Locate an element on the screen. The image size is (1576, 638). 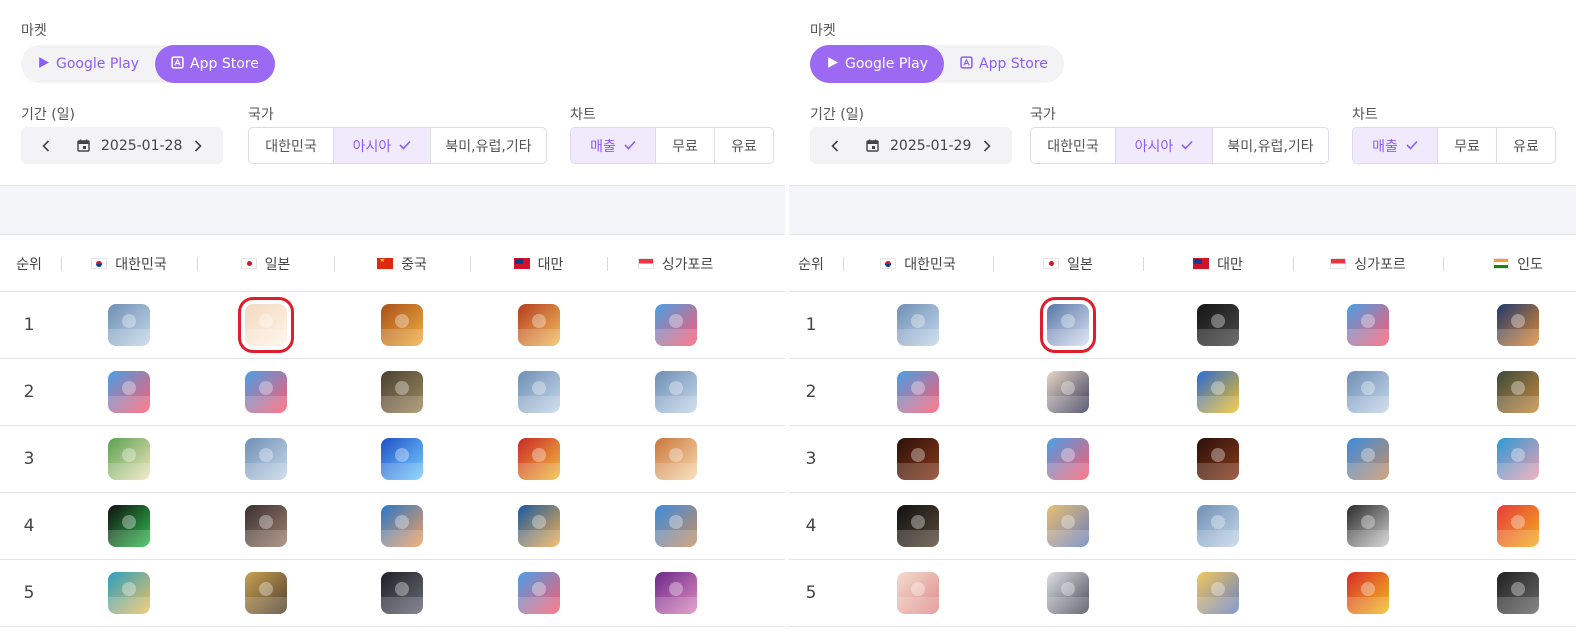
monopoly-go-icon is located at coordinates (1368, 593).